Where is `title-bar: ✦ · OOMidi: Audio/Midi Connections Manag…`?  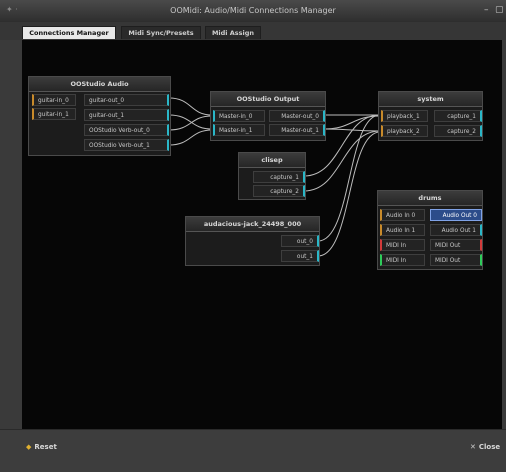 title-bar: ✦ · OOMidi: Audio/Midi Connections Manag… is located at coordinates (253, 11).